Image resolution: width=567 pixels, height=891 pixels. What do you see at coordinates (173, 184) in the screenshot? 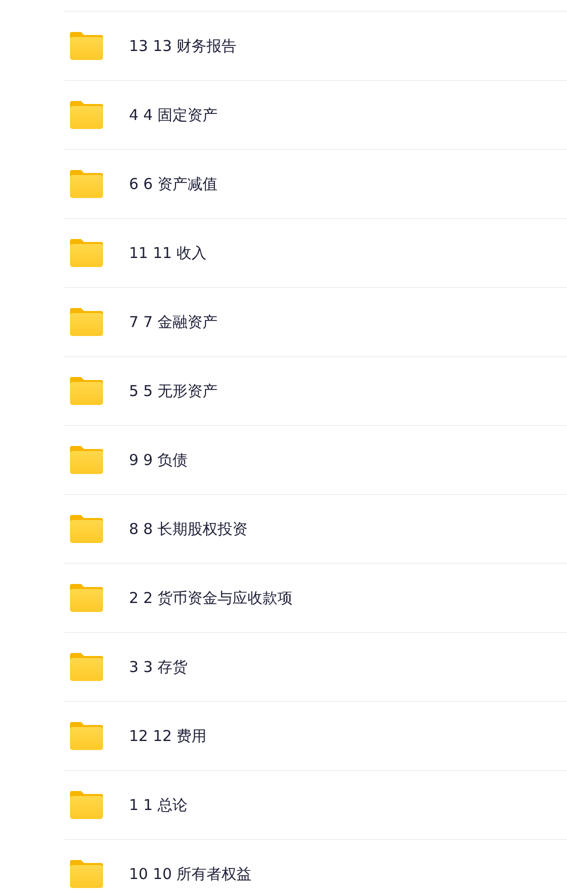
I see `folder-name: 6 6 资产减值` at bounding box center [173, 184].